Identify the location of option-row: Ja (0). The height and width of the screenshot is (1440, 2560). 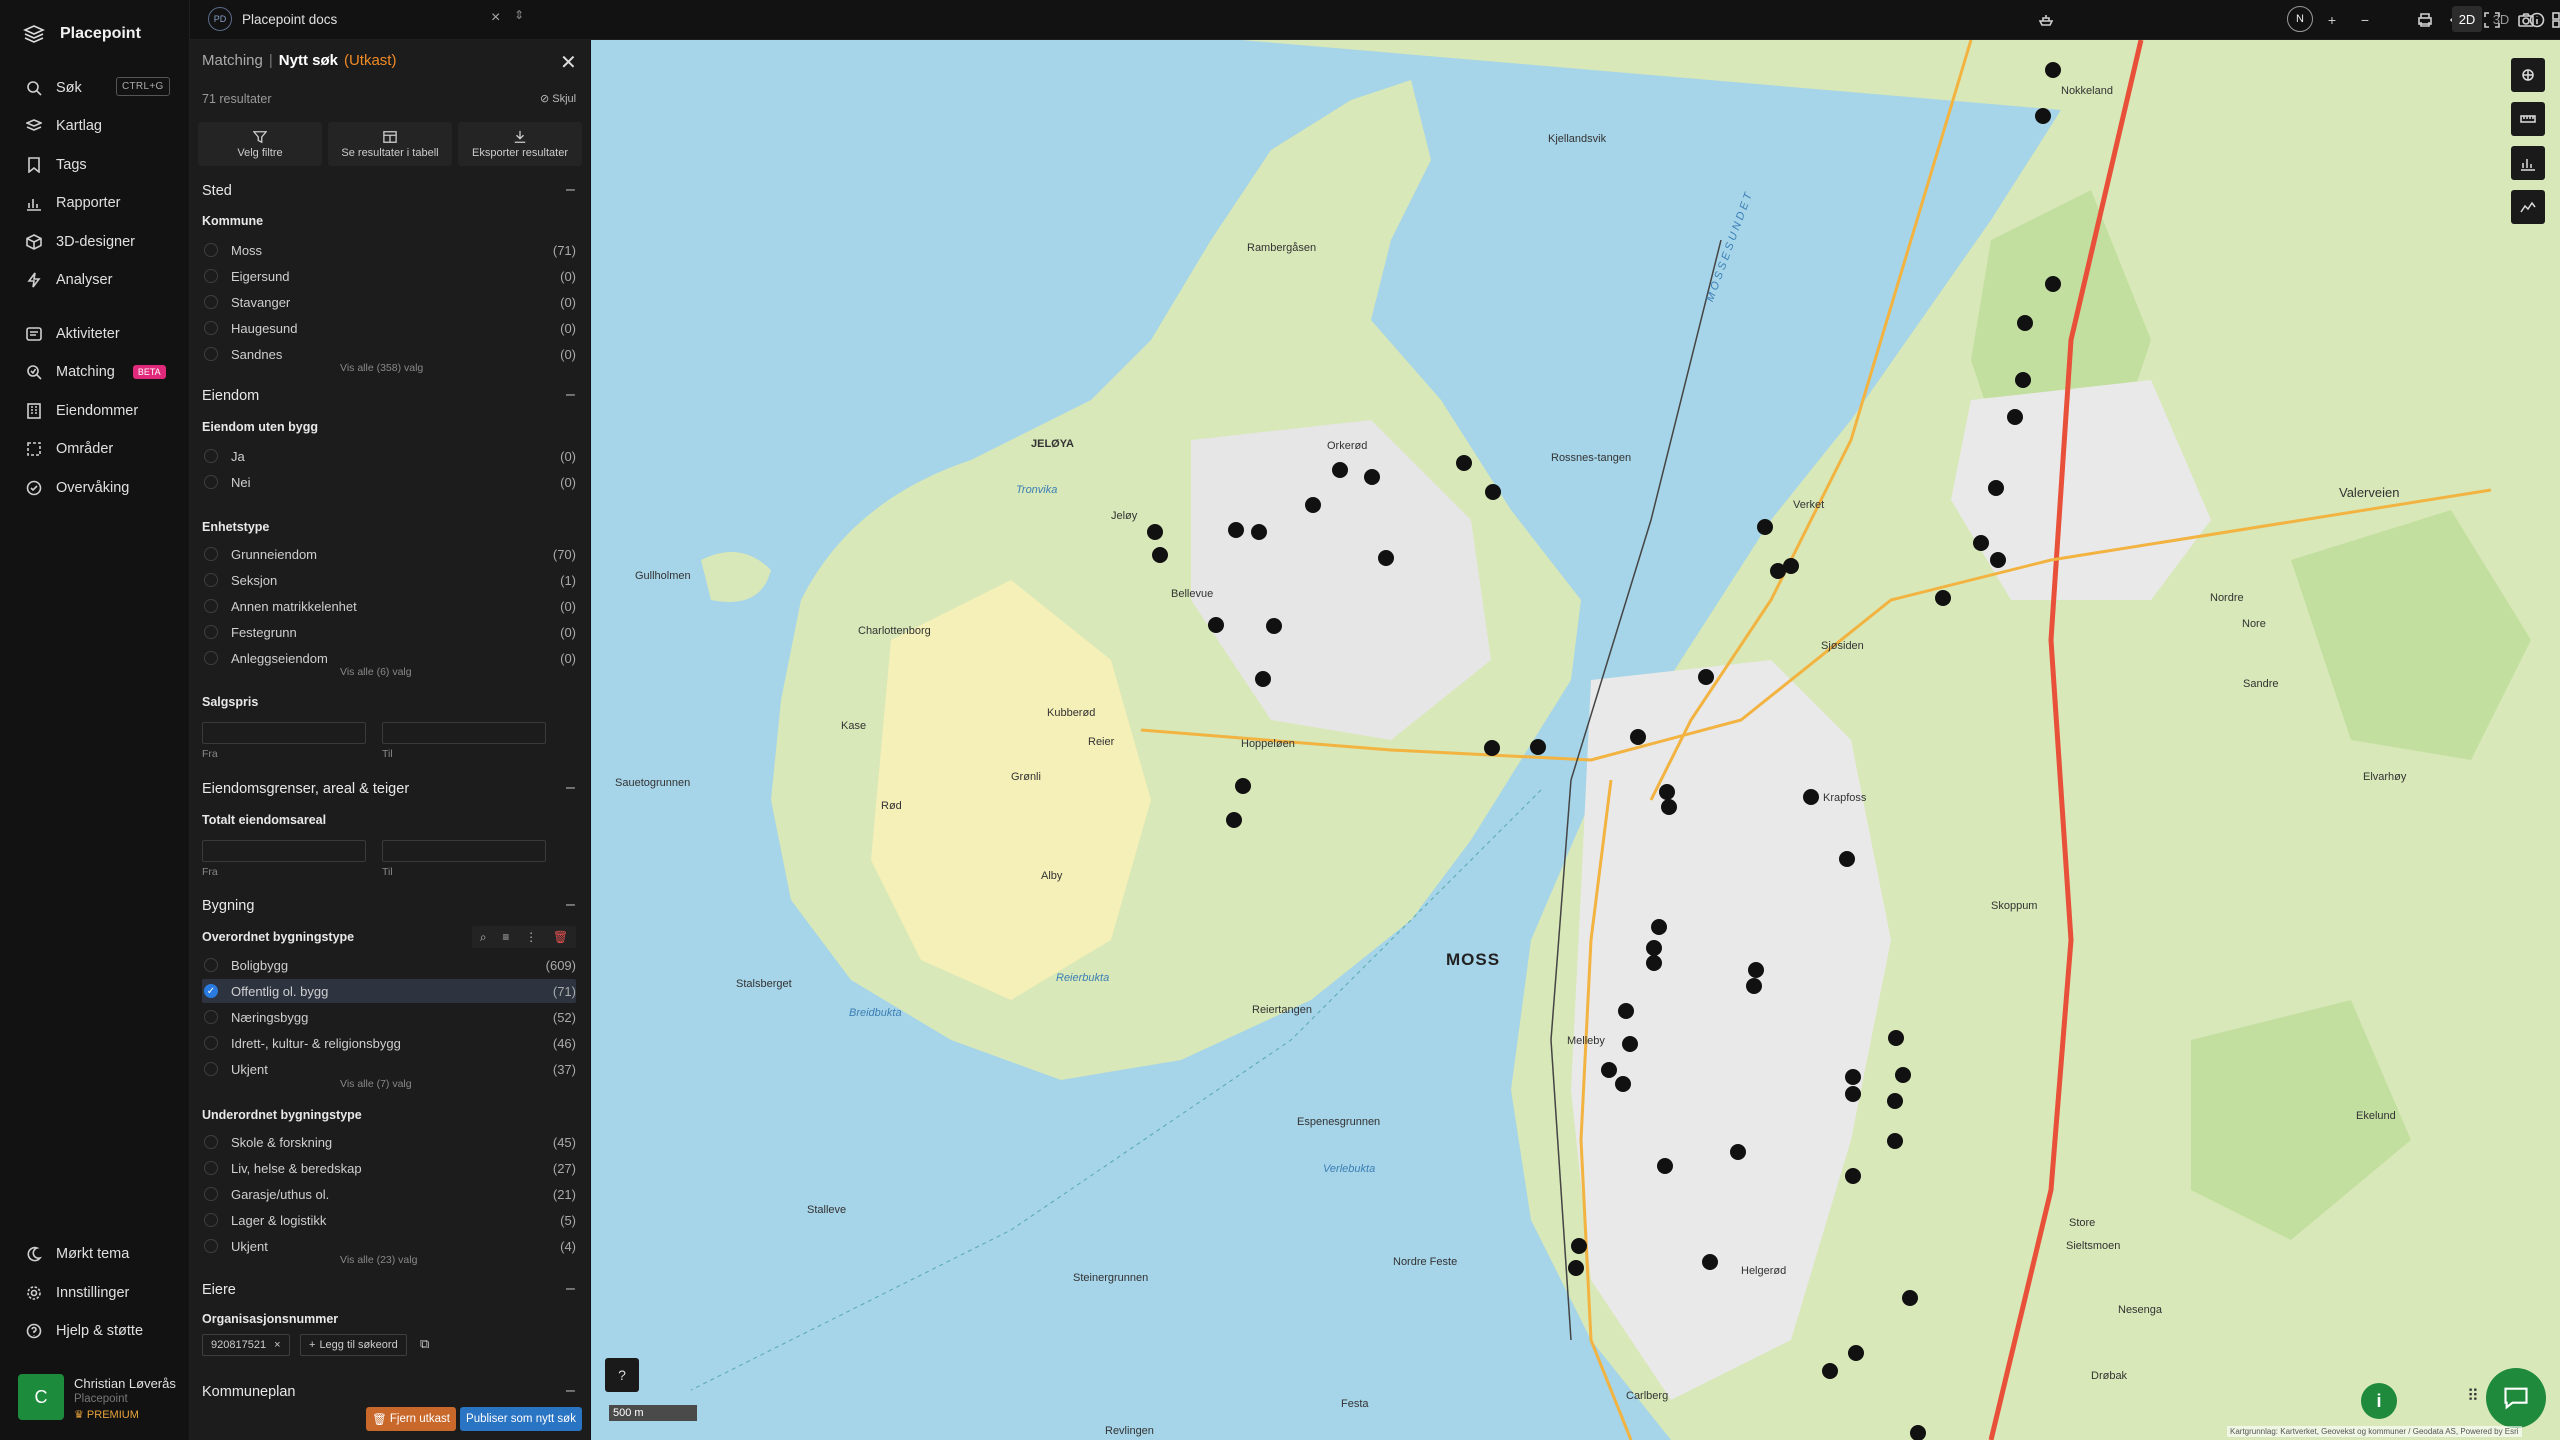
(389, 456).